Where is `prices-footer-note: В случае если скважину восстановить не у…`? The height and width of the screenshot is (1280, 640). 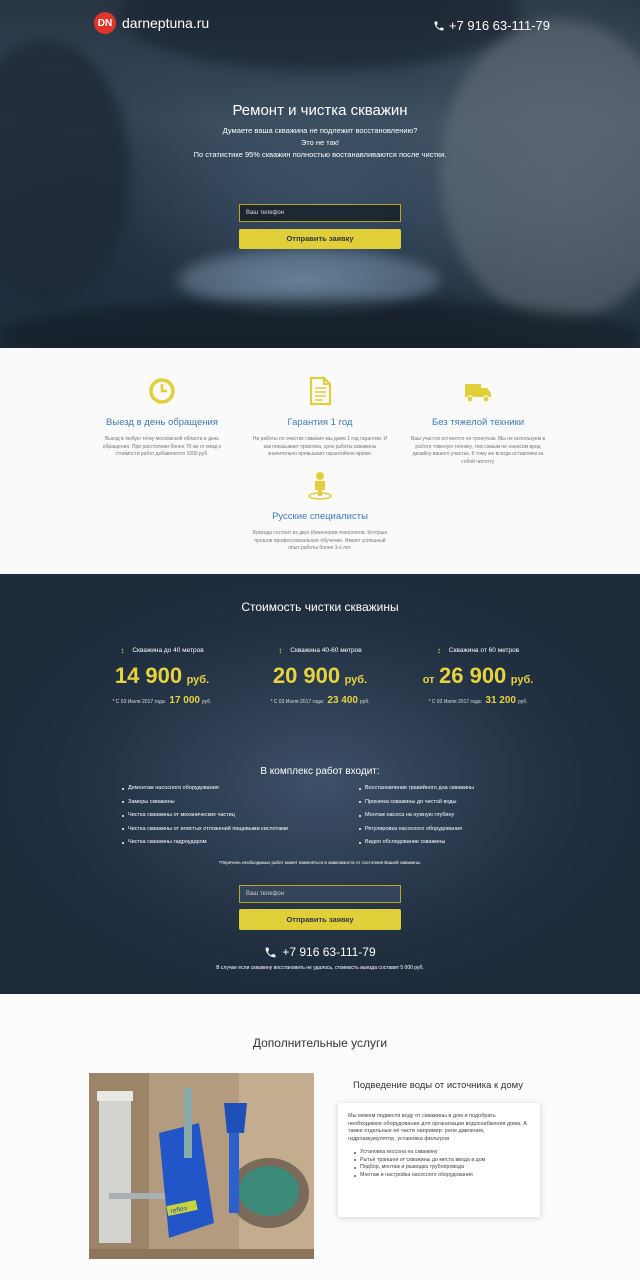
prices-footer-note: В случае если скважину восстановить не у… is located at coordinates (320, 968).